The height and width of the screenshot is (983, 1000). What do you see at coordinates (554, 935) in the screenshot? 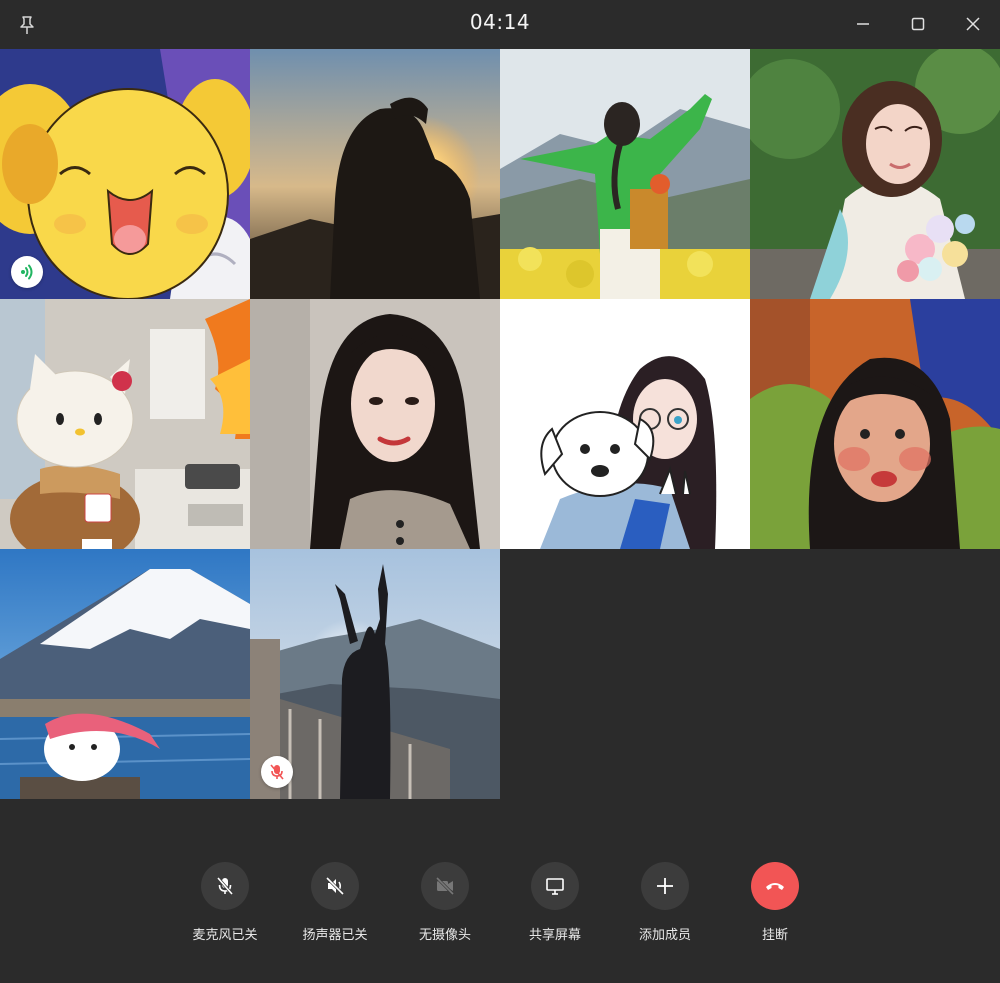
I see `share-screen-label: 共享屏幕` at bounding box center [554, 935].